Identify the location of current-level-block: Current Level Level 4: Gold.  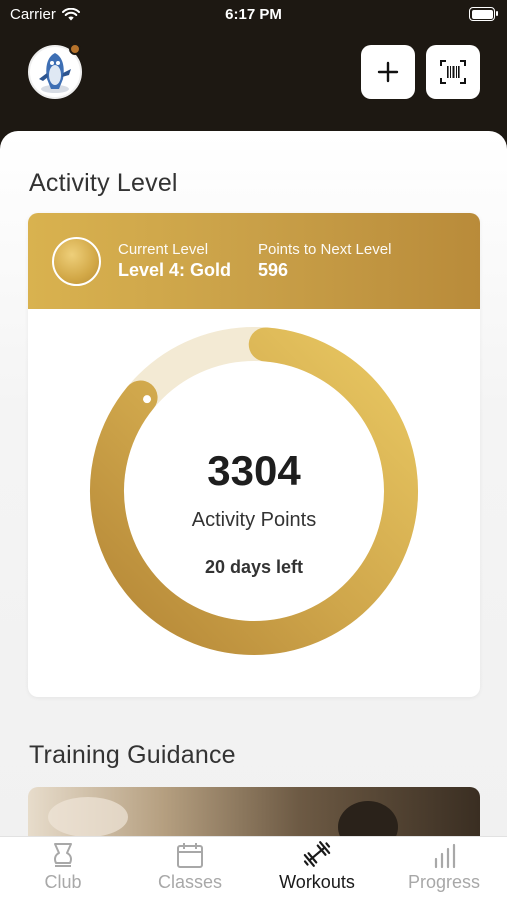
(174, 261).